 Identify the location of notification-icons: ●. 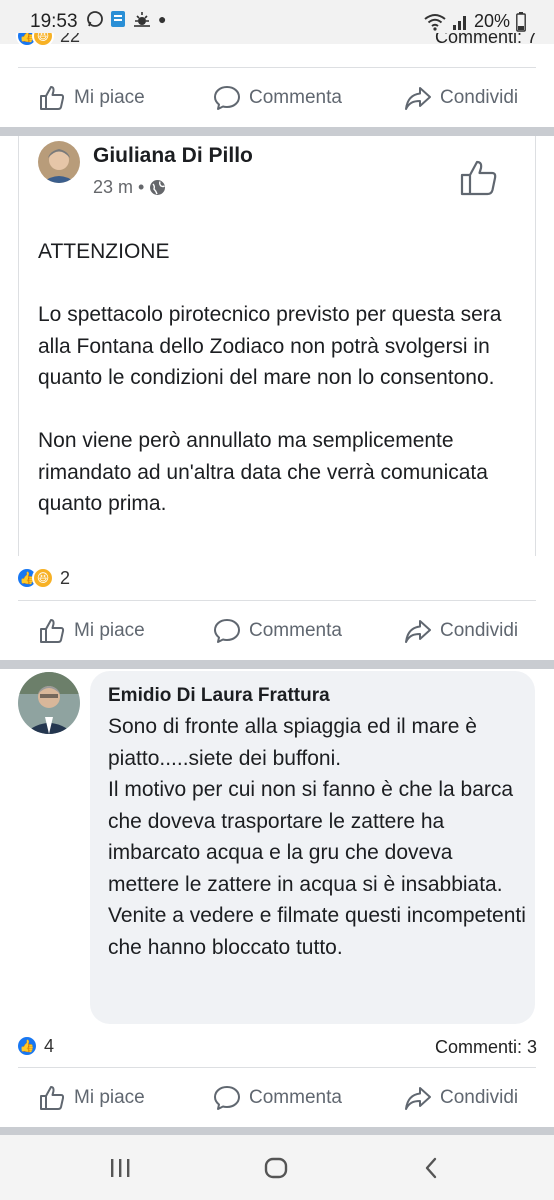
(126, 19).